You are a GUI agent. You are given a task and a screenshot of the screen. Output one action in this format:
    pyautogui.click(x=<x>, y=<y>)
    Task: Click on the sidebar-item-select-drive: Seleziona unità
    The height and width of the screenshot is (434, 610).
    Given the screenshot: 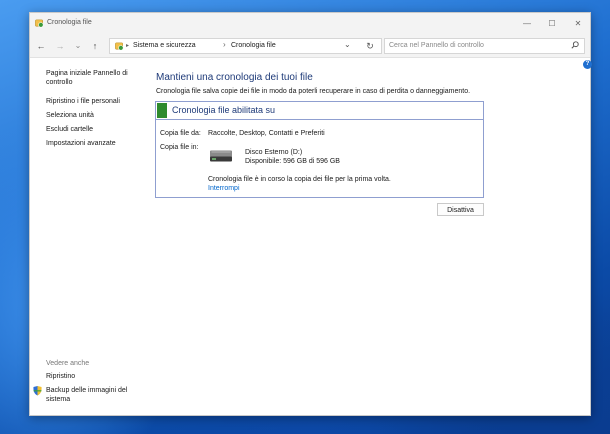 What is the action you would take?
    pyautogui.click(x=70, y=116)
    